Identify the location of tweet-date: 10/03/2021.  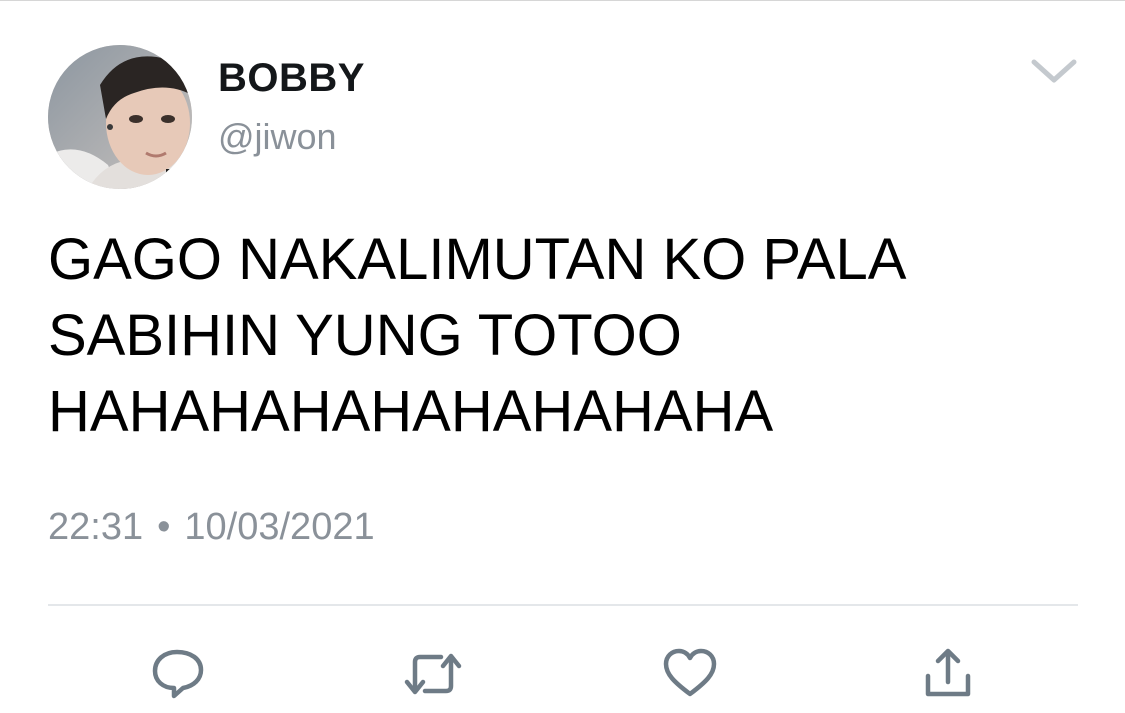
(279, 527).